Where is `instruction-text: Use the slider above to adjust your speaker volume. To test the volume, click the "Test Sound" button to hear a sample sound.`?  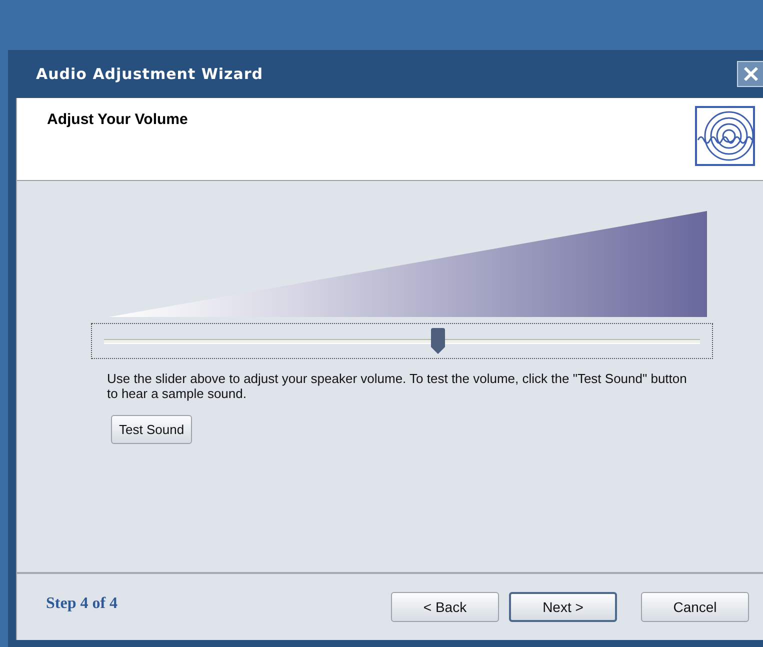 instruction-text: Use the slider above to adjust your speaker volume. To test the volume, click the "Test Sound" button to hear a sample sound. is located at coordinates (397, 386).